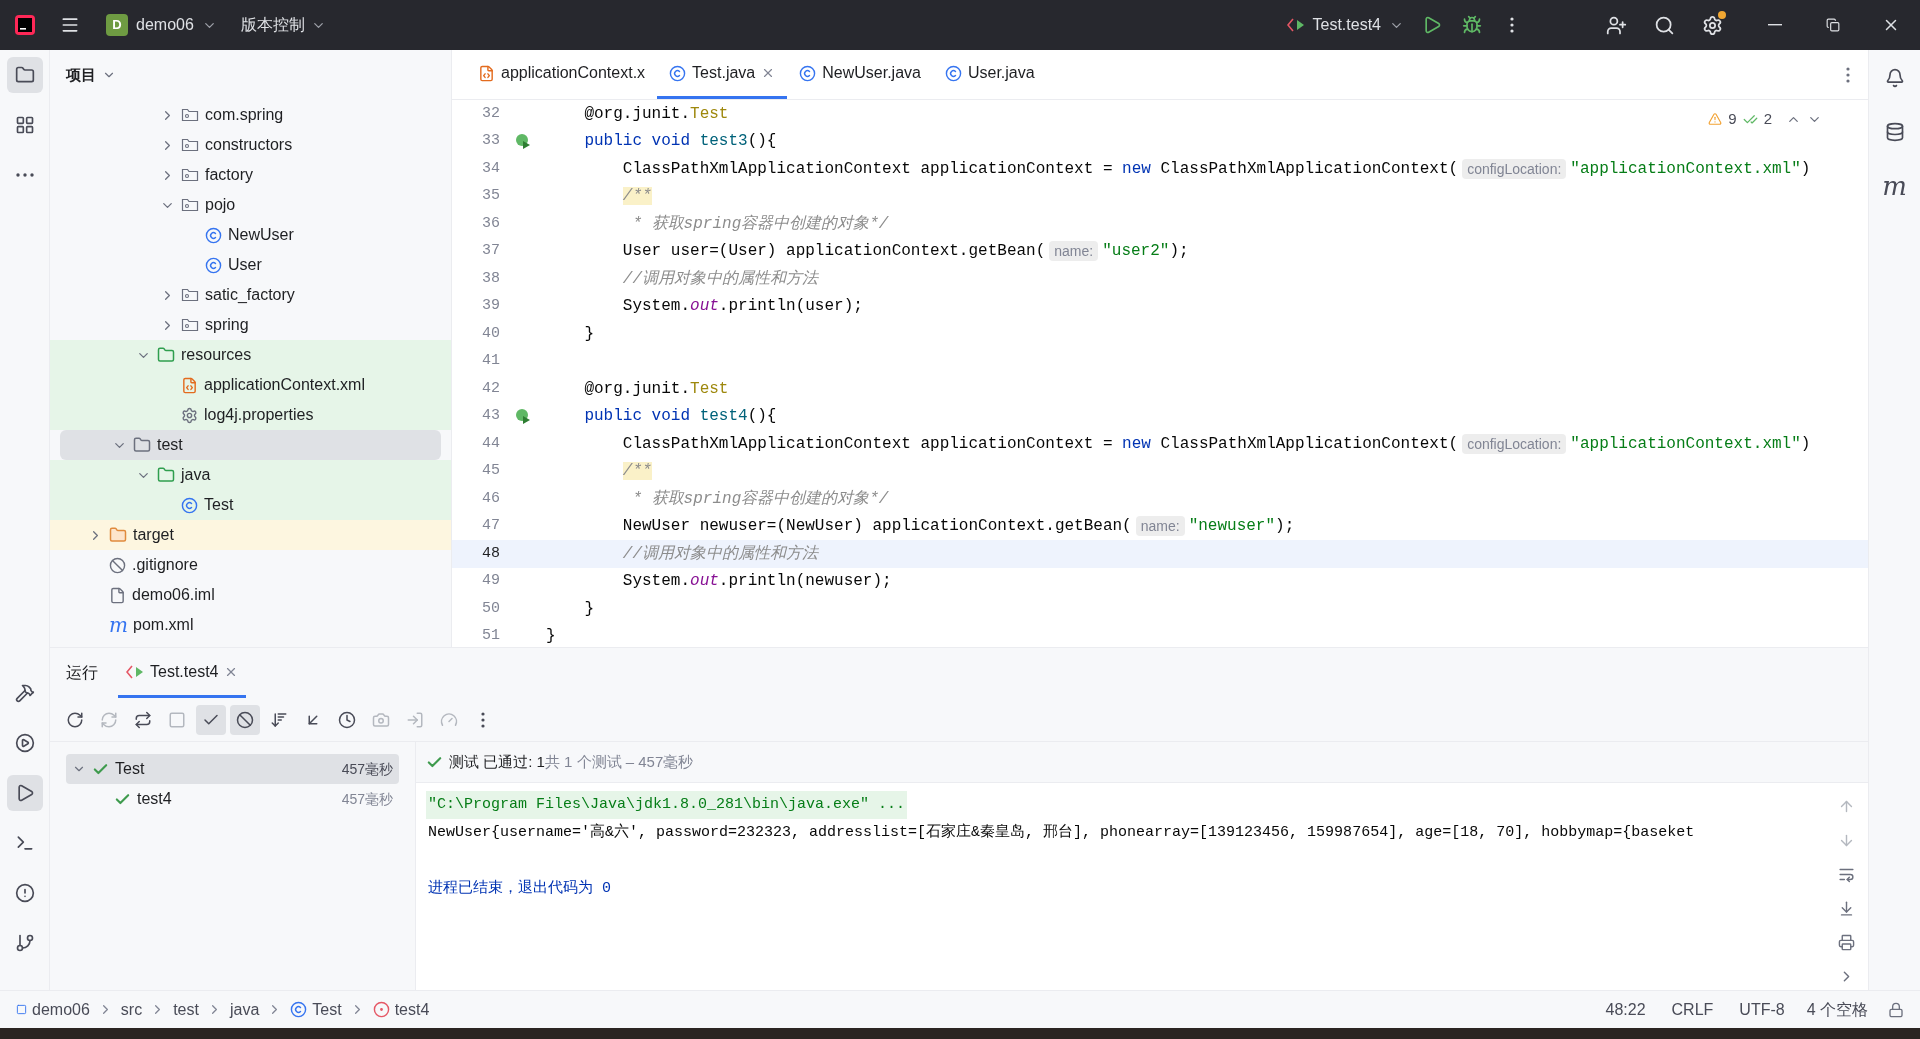 The width and height of the screenshot is (1920, 1039). What do you see at coordinates (250, 145) in the screenshot?
I see `tree-item: constructors` at bounding box center [250, 145].